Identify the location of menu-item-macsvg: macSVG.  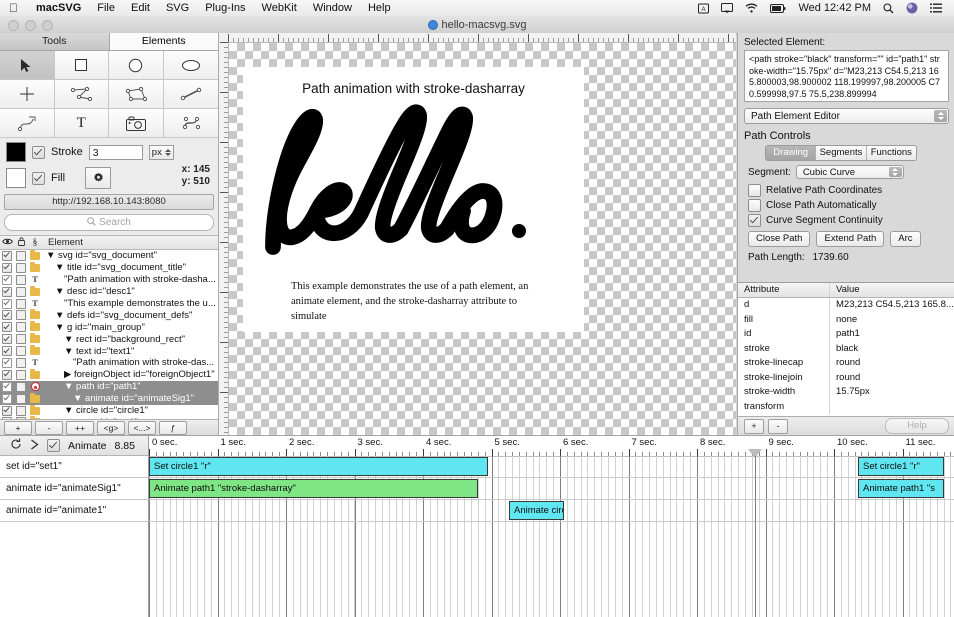
(58, 8).